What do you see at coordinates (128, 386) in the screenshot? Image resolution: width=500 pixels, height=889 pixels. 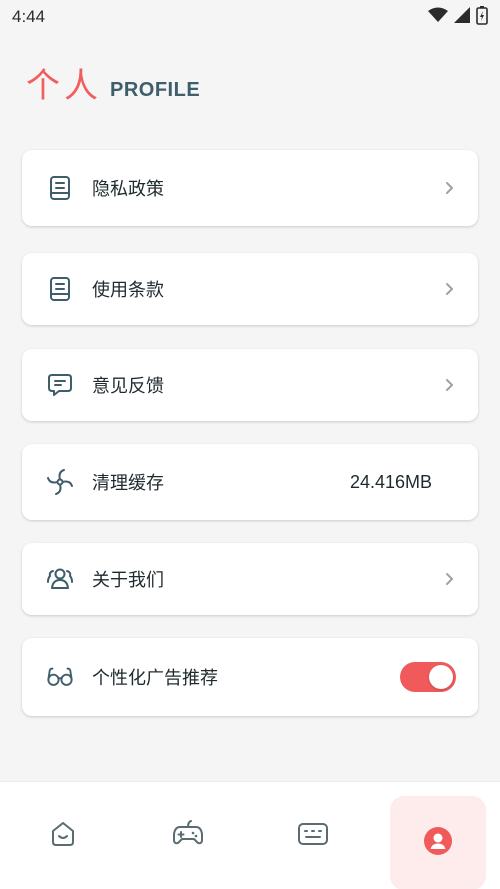 I see `feedback-label: 意见反馈` at bounding box center [128, 386].